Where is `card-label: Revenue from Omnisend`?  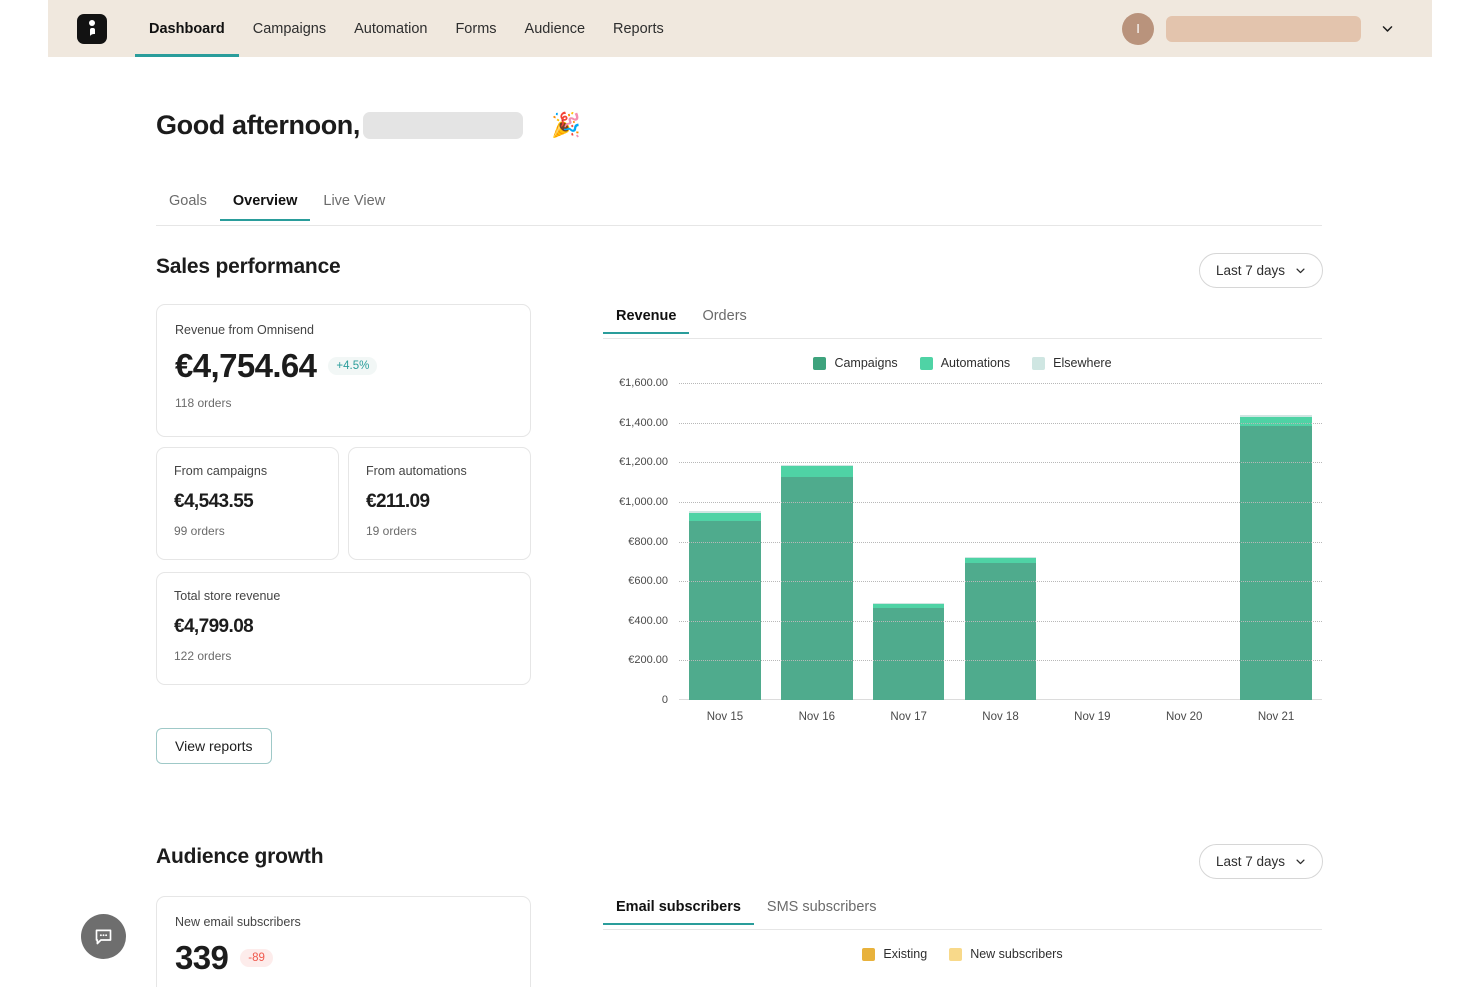 card-label: Revenue from Omnisend is located at coordinates (244, 330).